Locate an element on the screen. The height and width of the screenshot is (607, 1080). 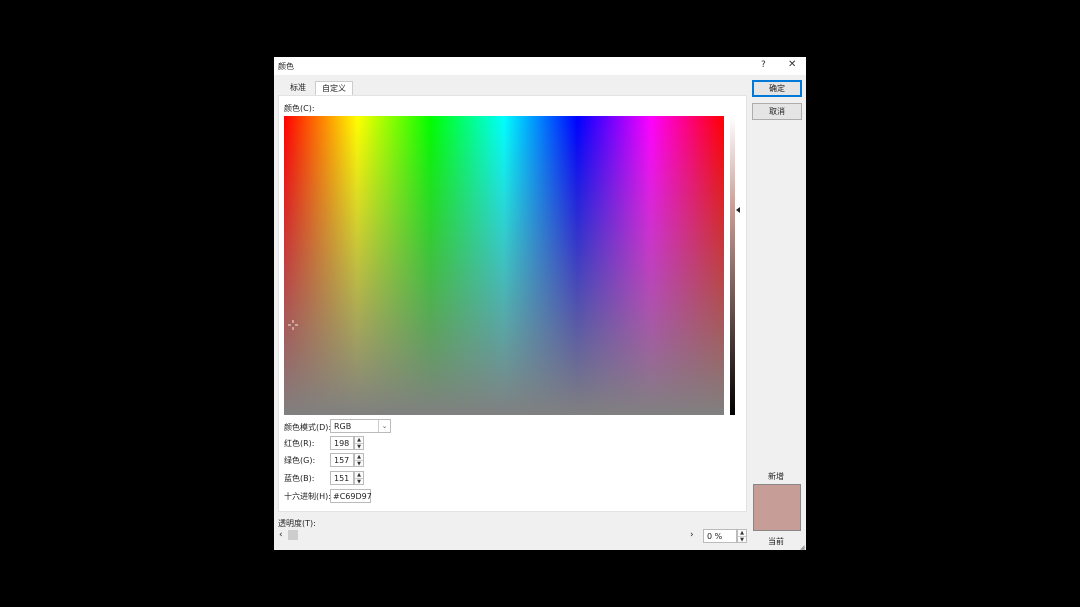
help-icon: ? is located at coordinates (763, 65).